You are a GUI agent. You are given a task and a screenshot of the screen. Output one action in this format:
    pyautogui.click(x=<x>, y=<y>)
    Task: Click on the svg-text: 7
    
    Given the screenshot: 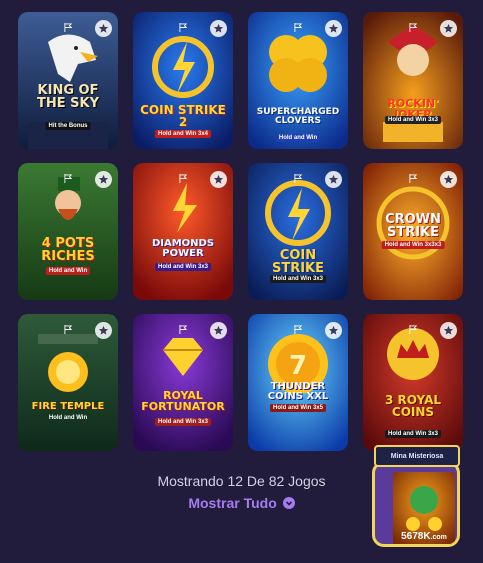 What is the action you would take?
    pyautogui.click(x=298, y=366)
    